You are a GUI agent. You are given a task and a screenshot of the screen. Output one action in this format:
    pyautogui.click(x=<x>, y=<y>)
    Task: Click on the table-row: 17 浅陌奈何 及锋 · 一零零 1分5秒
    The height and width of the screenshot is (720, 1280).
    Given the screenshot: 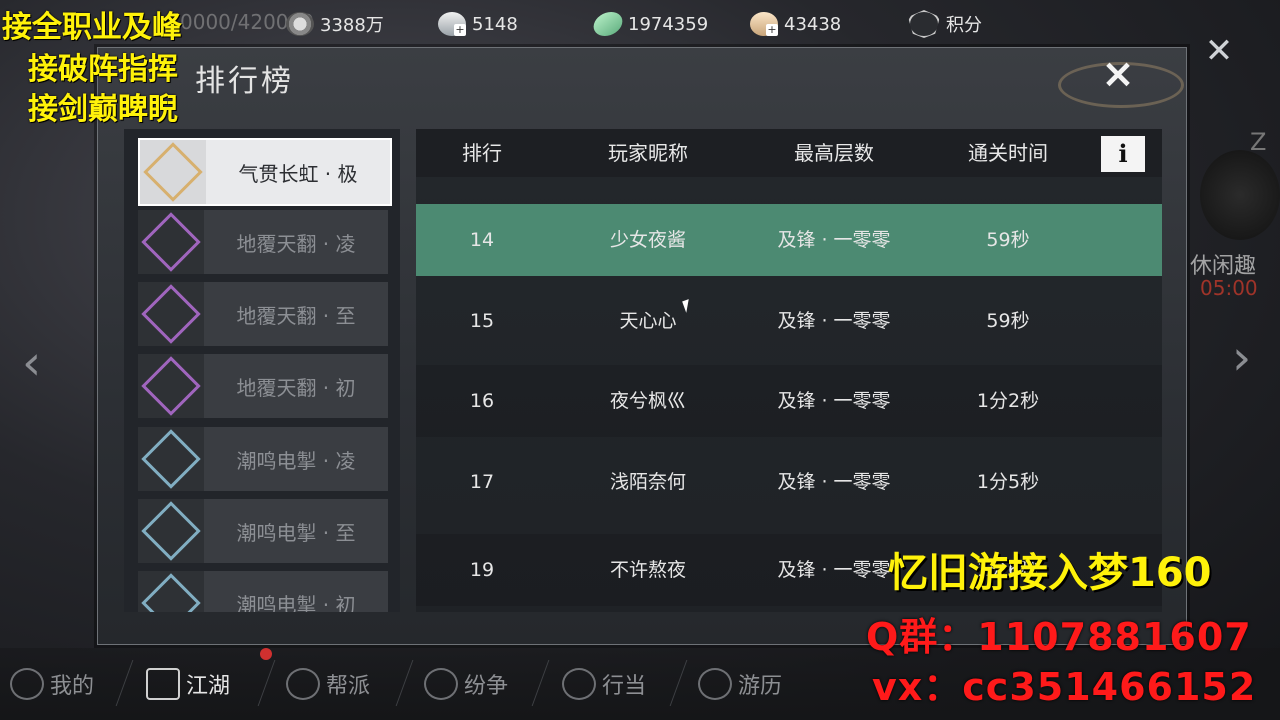 What is the action you would take?
    pyautogui.click(x=789, y=482)
    